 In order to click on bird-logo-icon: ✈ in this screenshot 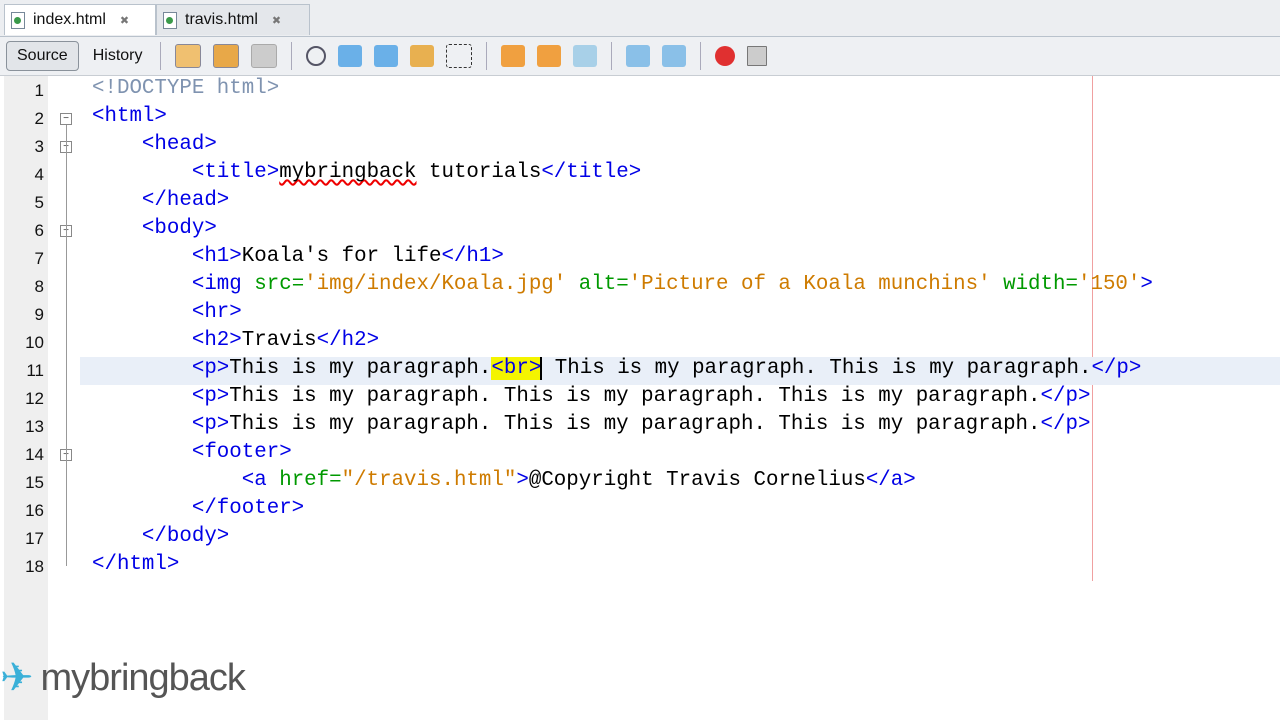, I will do `click(17, 678)`.